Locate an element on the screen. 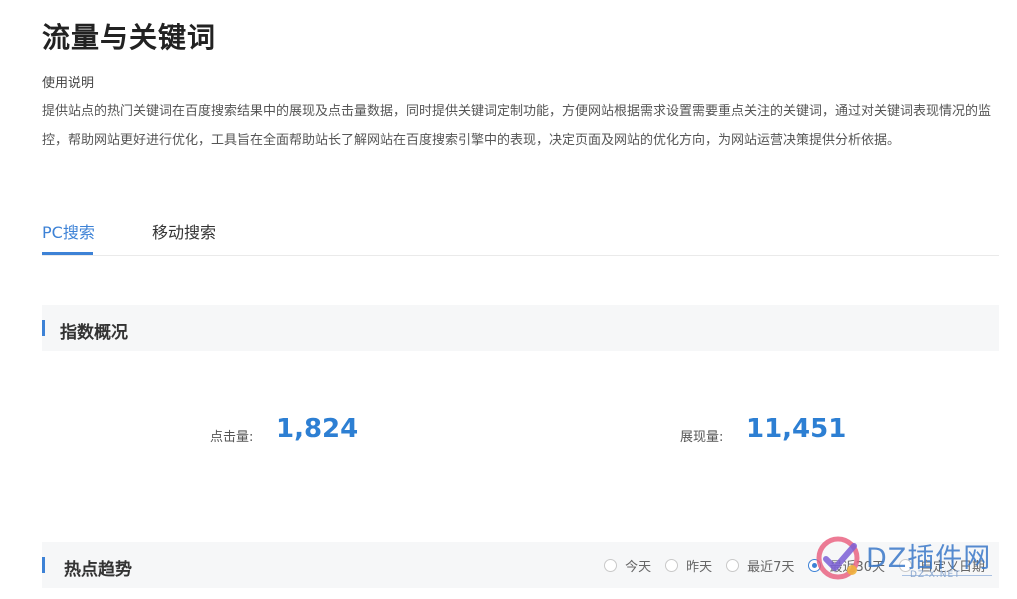  usage-heading: 使用说明 is located at coordinates (68, 83).